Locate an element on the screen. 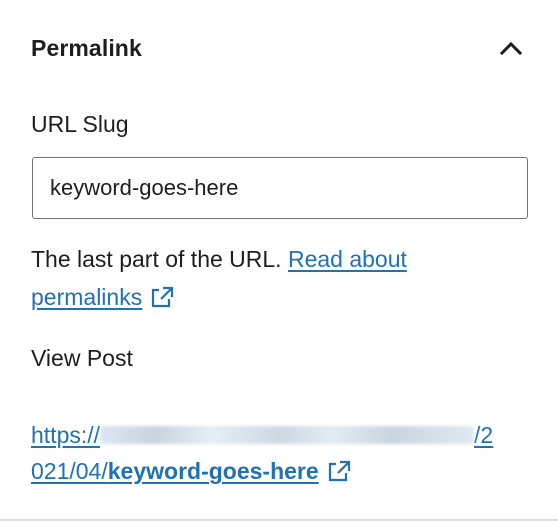 Image resolution: width=558 pixels, height=521 pixels. permalink-panel-toggle: Permalink is located at coordinates (278, 48).